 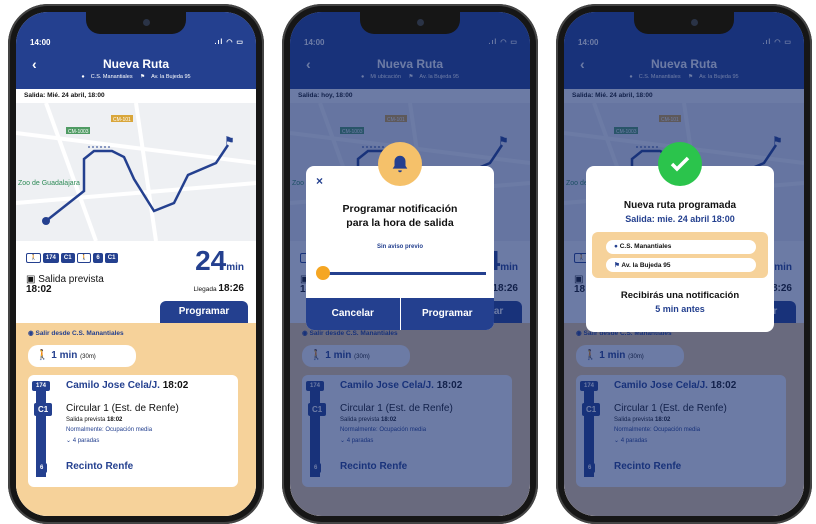 What do you see at coordinates (171, 77) in the screenshot?
I see `destination-label: Av. la Bujeda 95` at bounding box center [171, 77].